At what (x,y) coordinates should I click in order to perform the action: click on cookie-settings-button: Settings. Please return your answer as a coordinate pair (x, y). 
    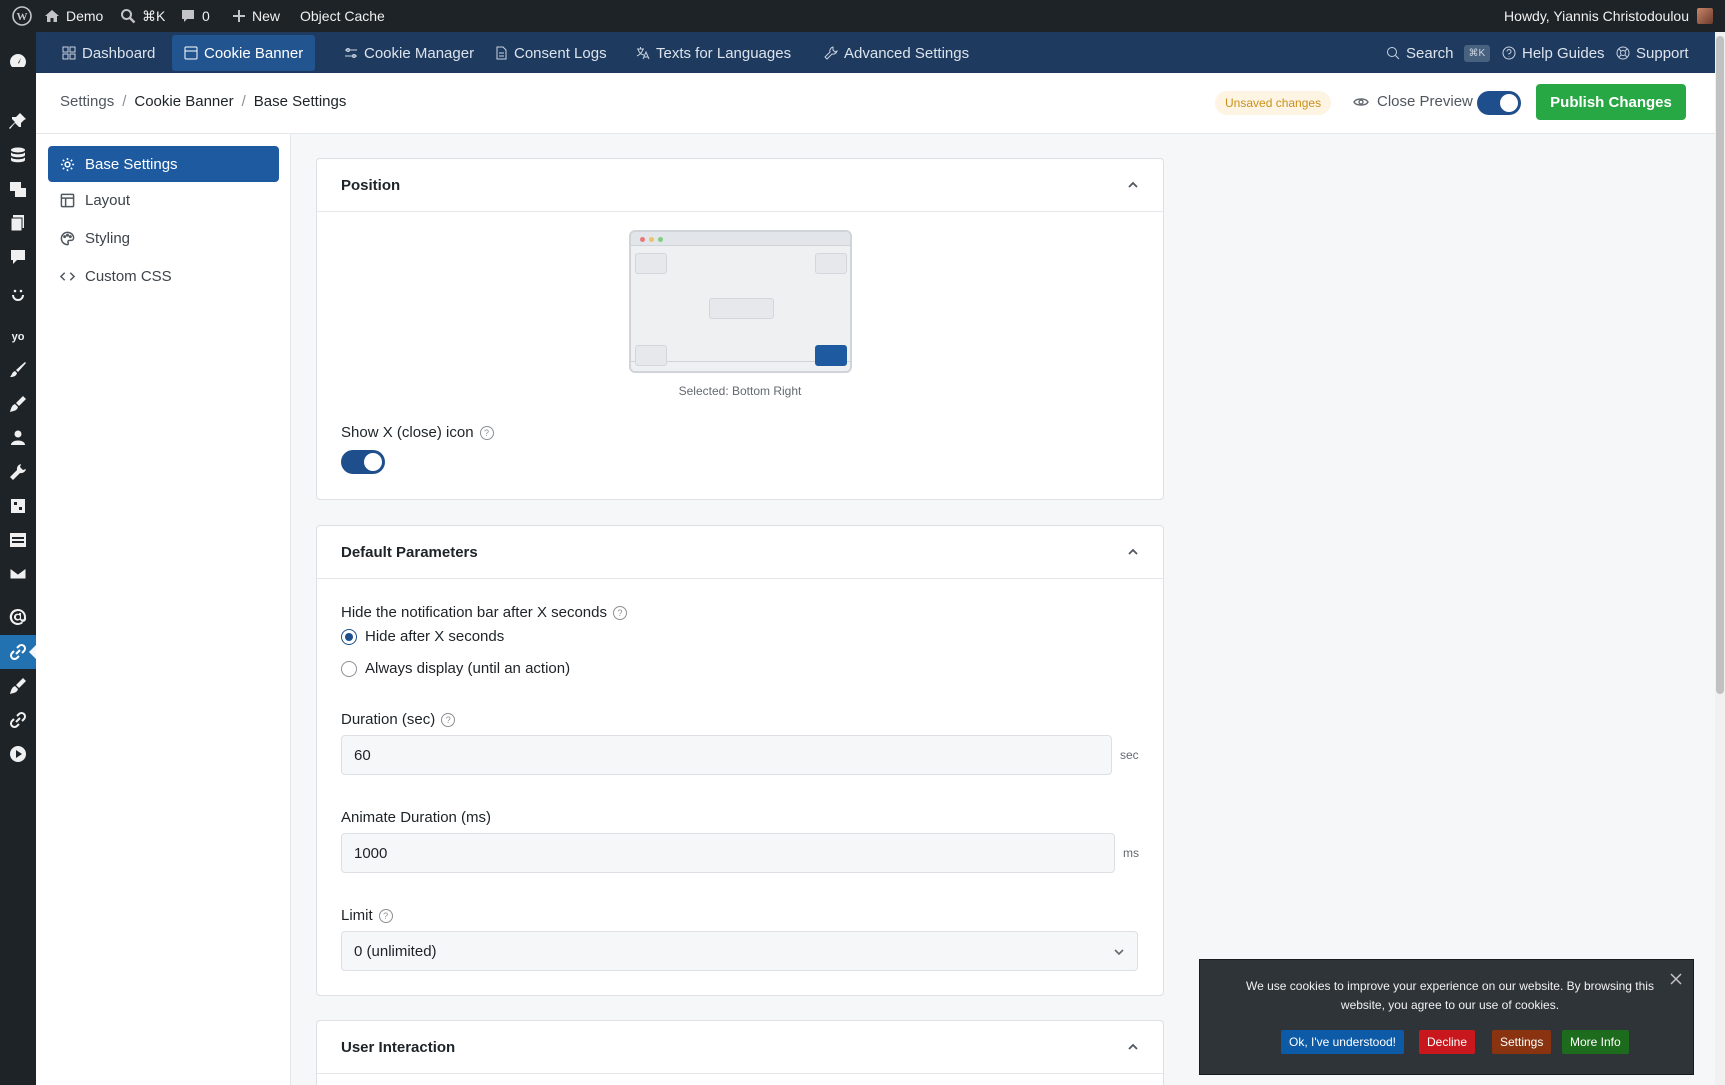
    Looking at the image, I should click on (1522, 1042).